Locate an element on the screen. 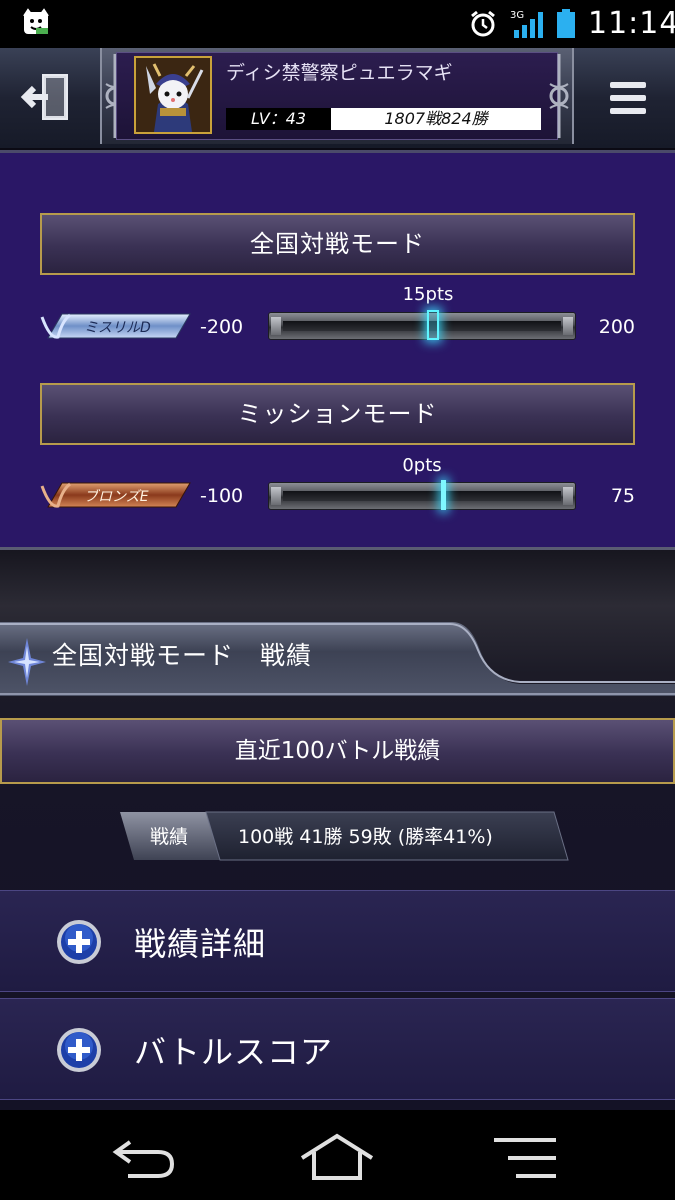 Image resolution: width=675 pixels, height=1200 pixels. stats-label: 戦績 is located at coordinates (169, 837).